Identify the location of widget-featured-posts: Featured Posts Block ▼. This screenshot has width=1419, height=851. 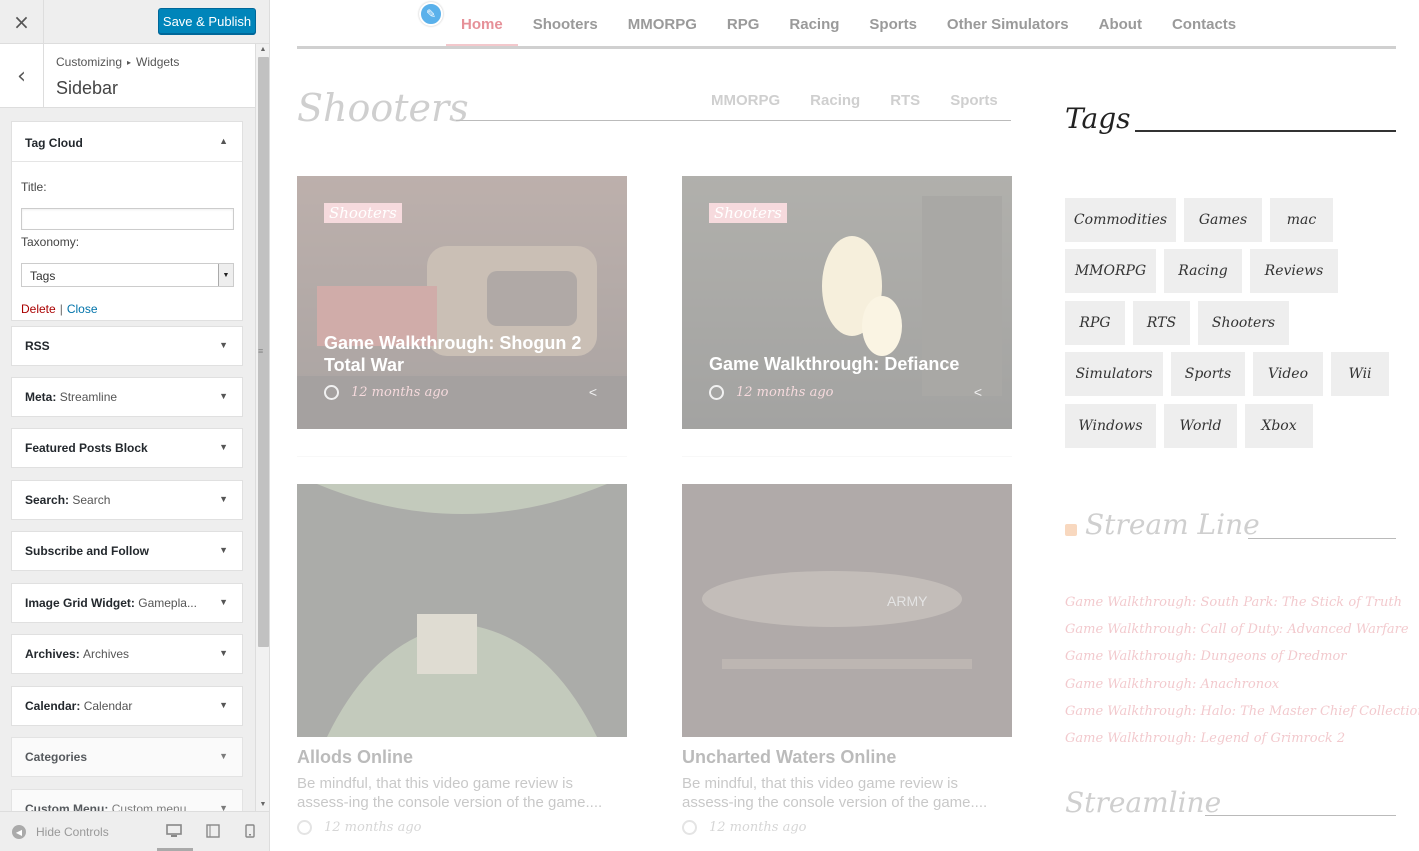
(127, 448).